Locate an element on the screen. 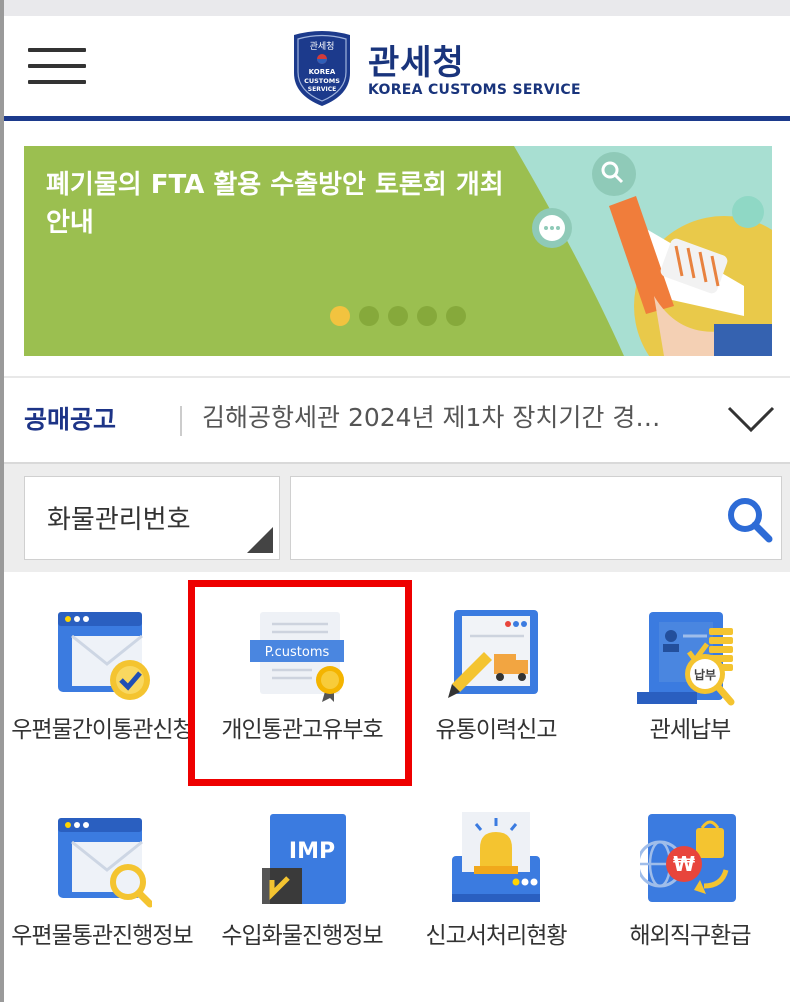 The image size is (790, 1002). import-cargo-icon: IMP is located at coordinates (304, 859).